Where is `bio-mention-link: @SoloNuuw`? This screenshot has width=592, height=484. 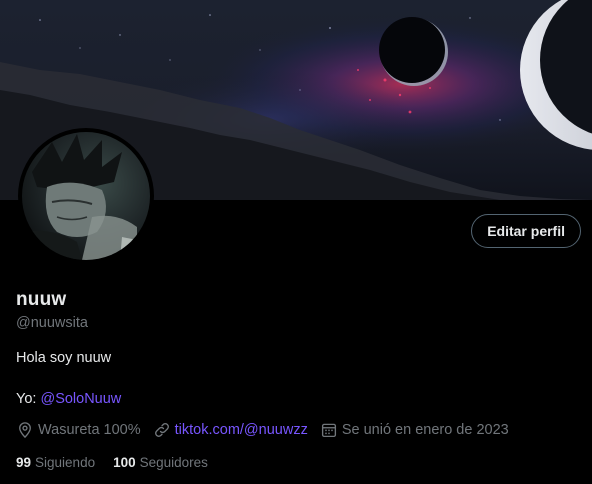
bio-mention-link: @SoloNuuw is located at coordinates (80, 399).